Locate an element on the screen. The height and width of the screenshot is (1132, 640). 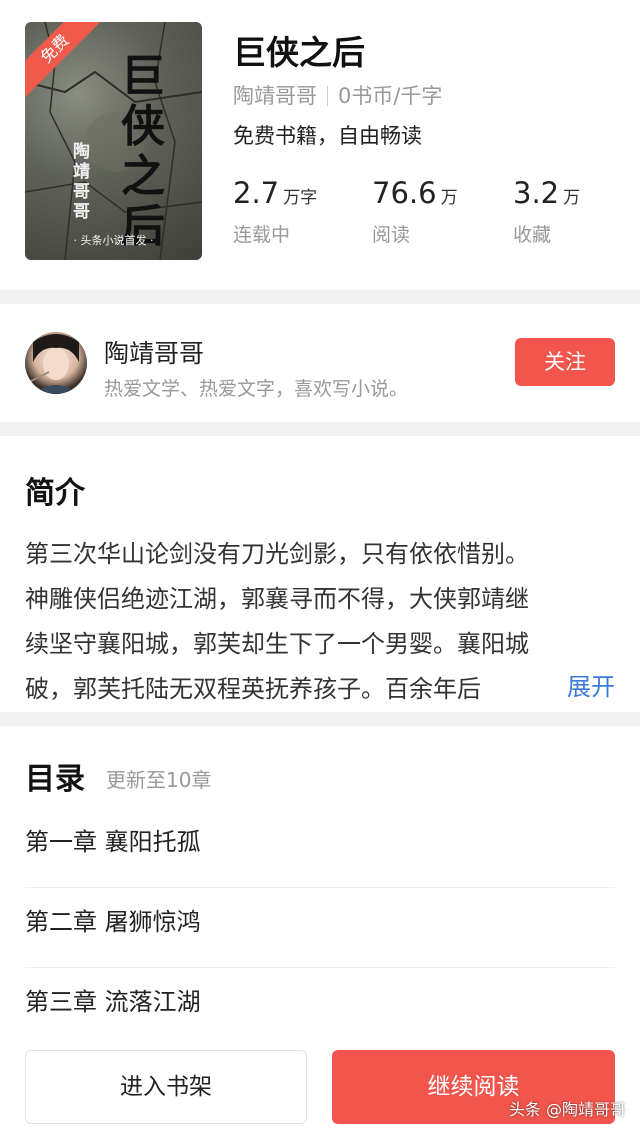
author-bio: 热爱文学、热爱文字，喜欢写小说。 is located at coordinates (256, 389).